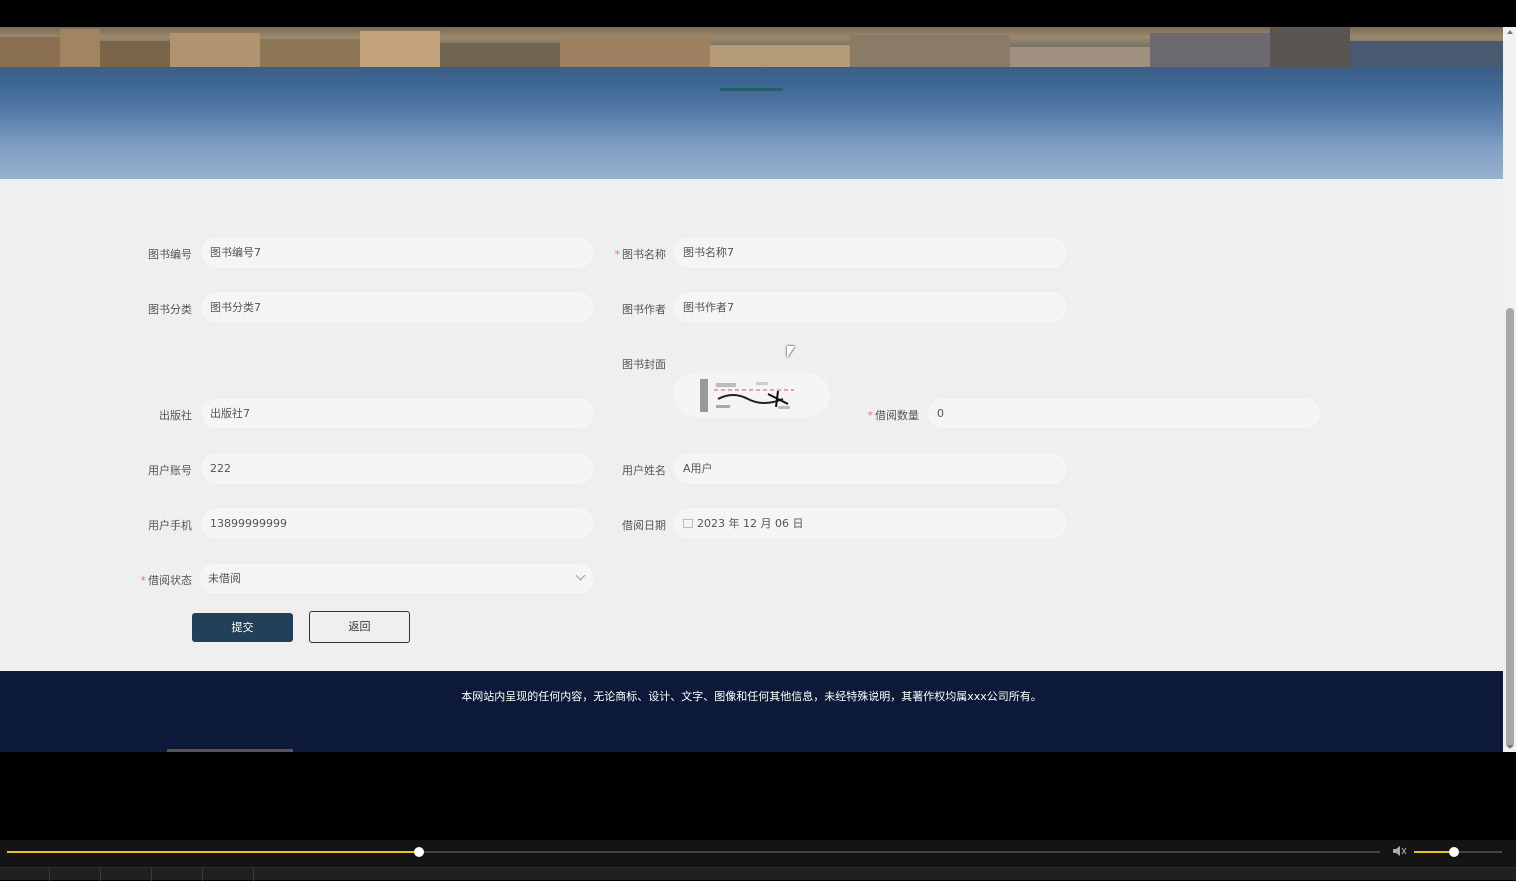  Describe the element at coordinates (870, 523) in the screenshot. I see `borrow-date-picker: 2023 年 12 月 06 日` at that location.